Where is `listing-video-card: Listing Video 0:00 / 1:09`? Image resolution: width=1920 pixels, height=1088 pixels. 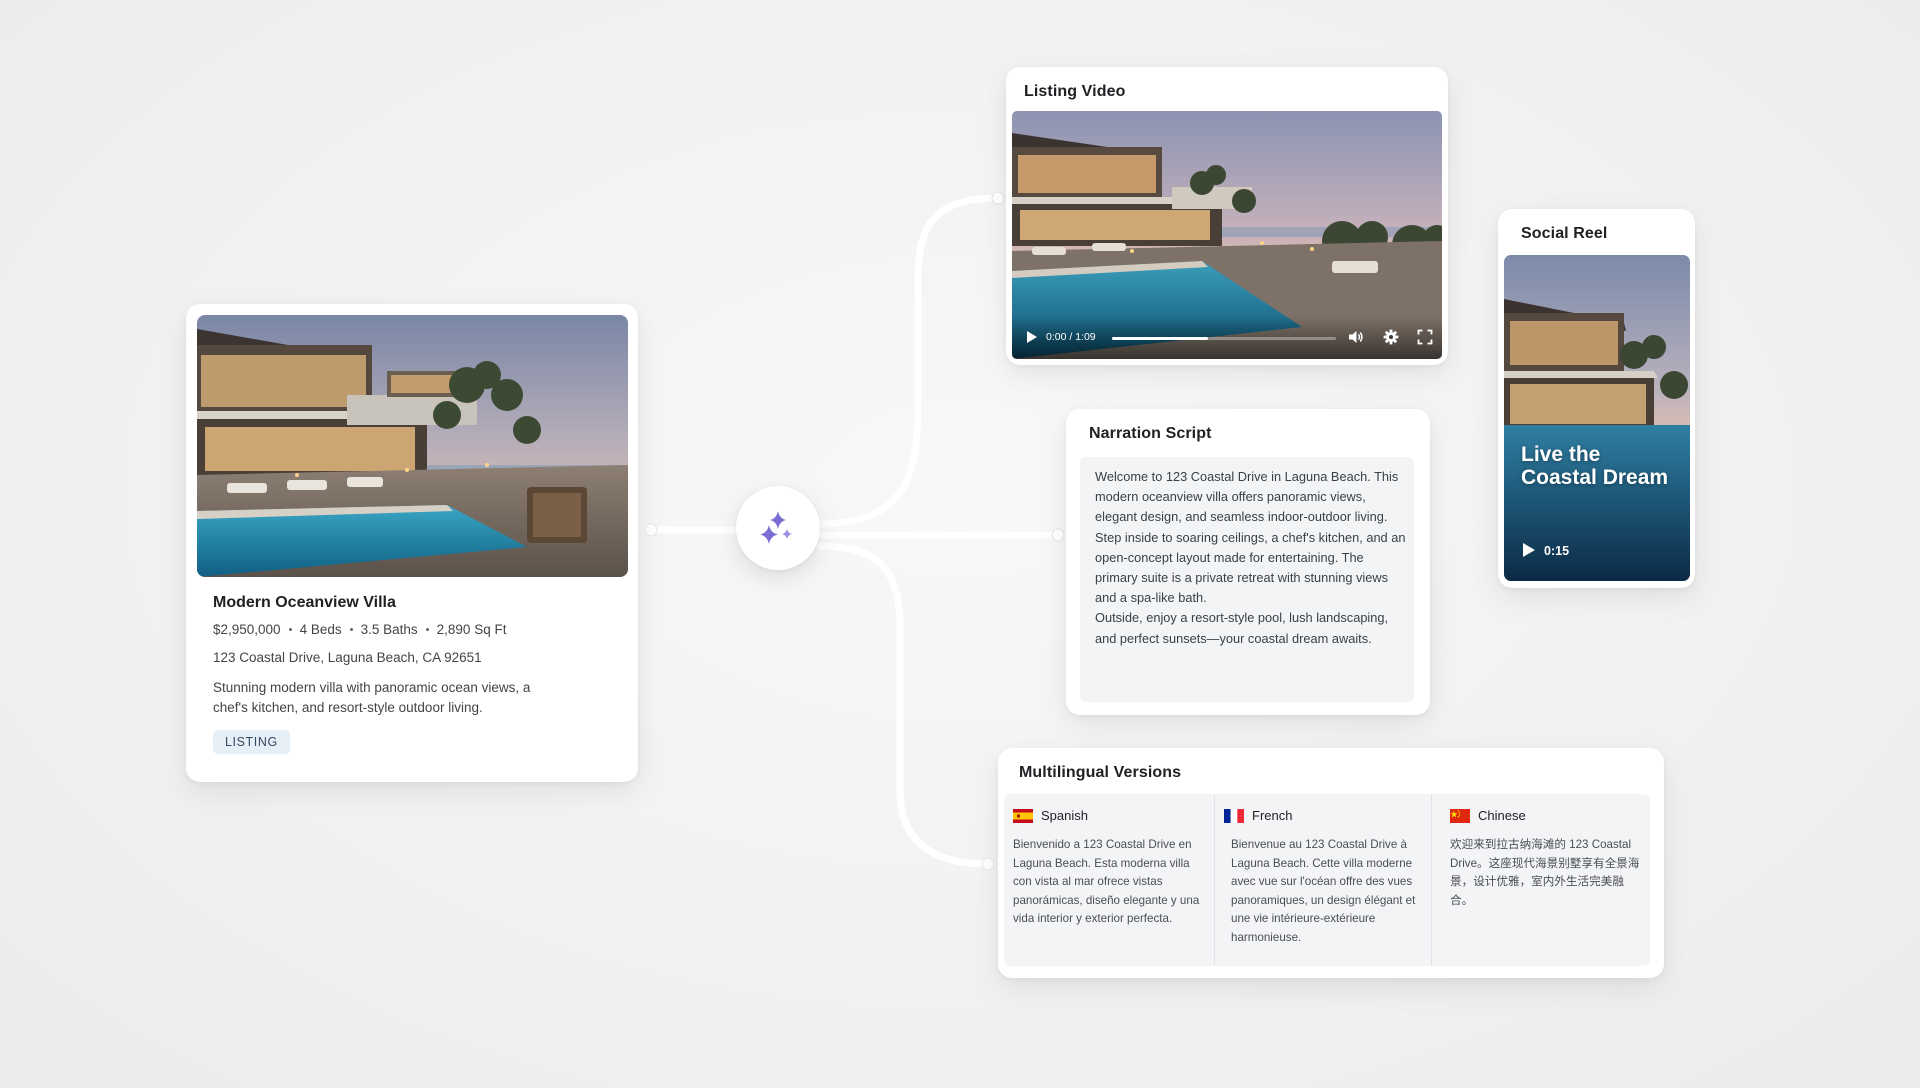 listing-video-card: Listing Video 0:00 / 1:09 is located at coordinates (1227, 216).